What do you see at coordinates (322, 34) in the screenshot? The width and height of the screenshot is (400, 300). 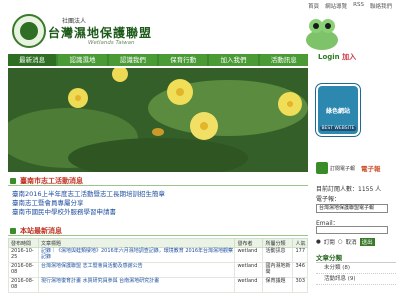 I see `frog-icon` at bounding box center [322, 34].